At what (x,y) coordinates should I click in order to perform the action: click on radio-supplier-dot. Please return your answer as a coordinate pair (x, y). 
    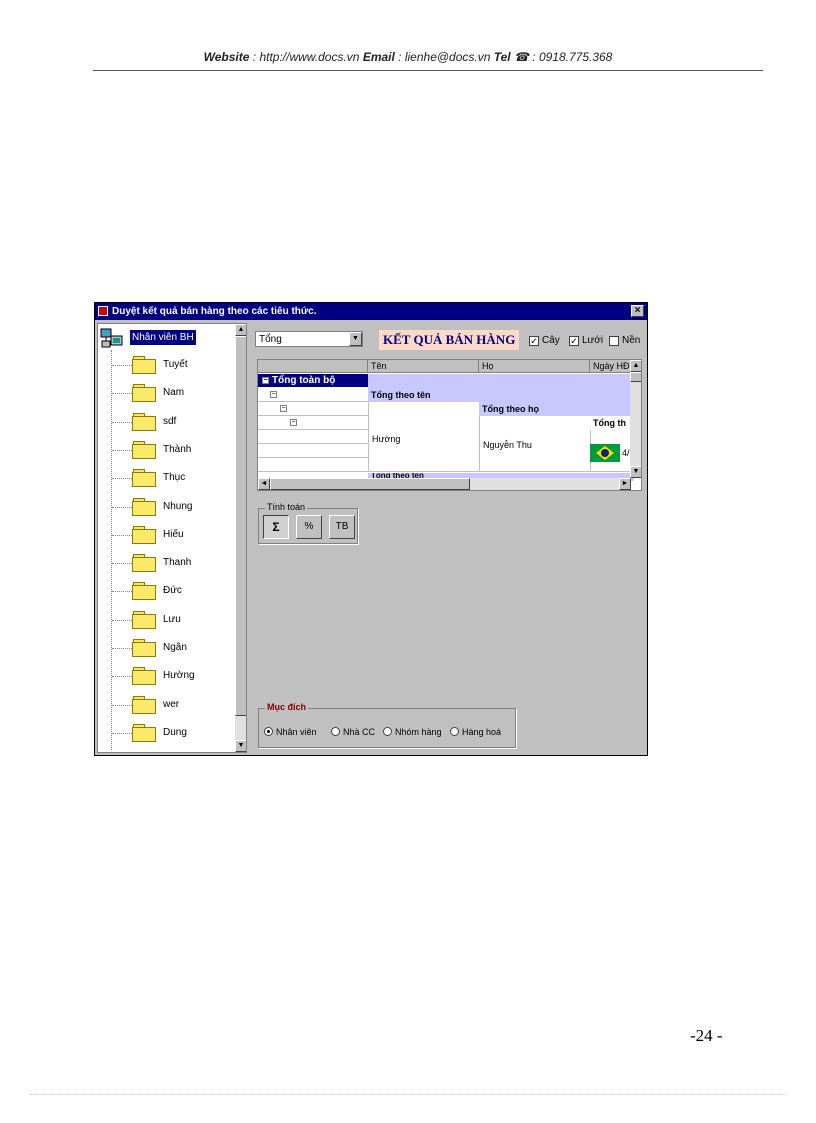
    Looking at the image, I should click on (335, 732).